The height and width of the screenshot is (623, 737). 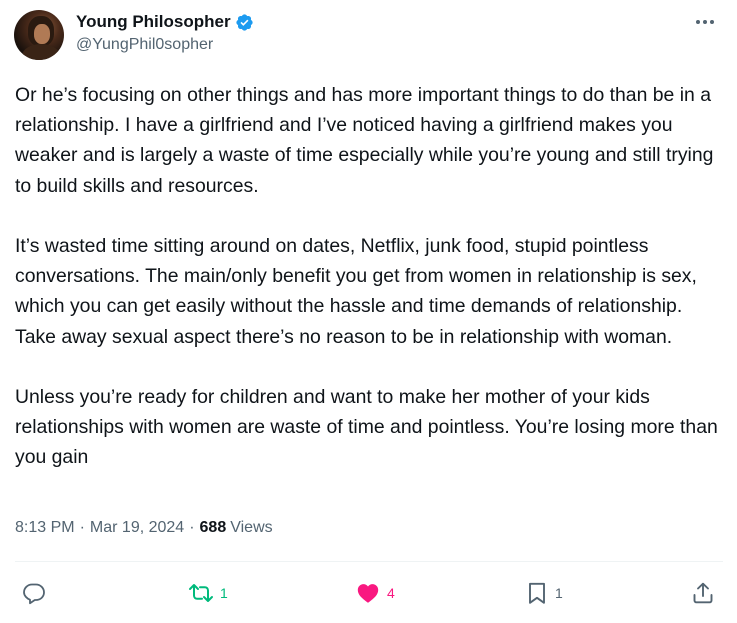 I want to click on tweet-header: Young Philosopher @YungPhil0sopher, so click(x=368, y=35).